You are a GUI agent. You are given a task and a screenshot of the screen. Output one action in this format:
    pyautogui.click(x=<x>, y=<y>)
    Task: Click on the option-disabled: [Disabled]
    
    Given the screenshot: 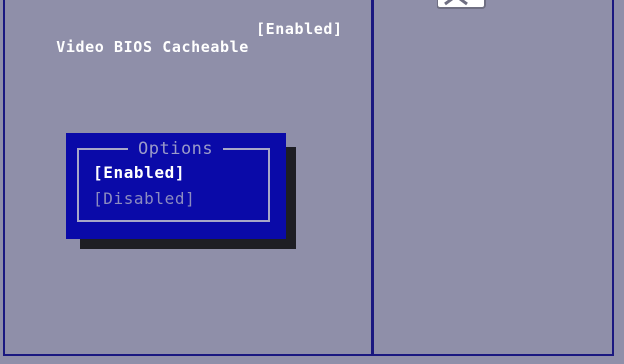 What is the action you would take?
    pyautogui.click(x=144, y=199)
    